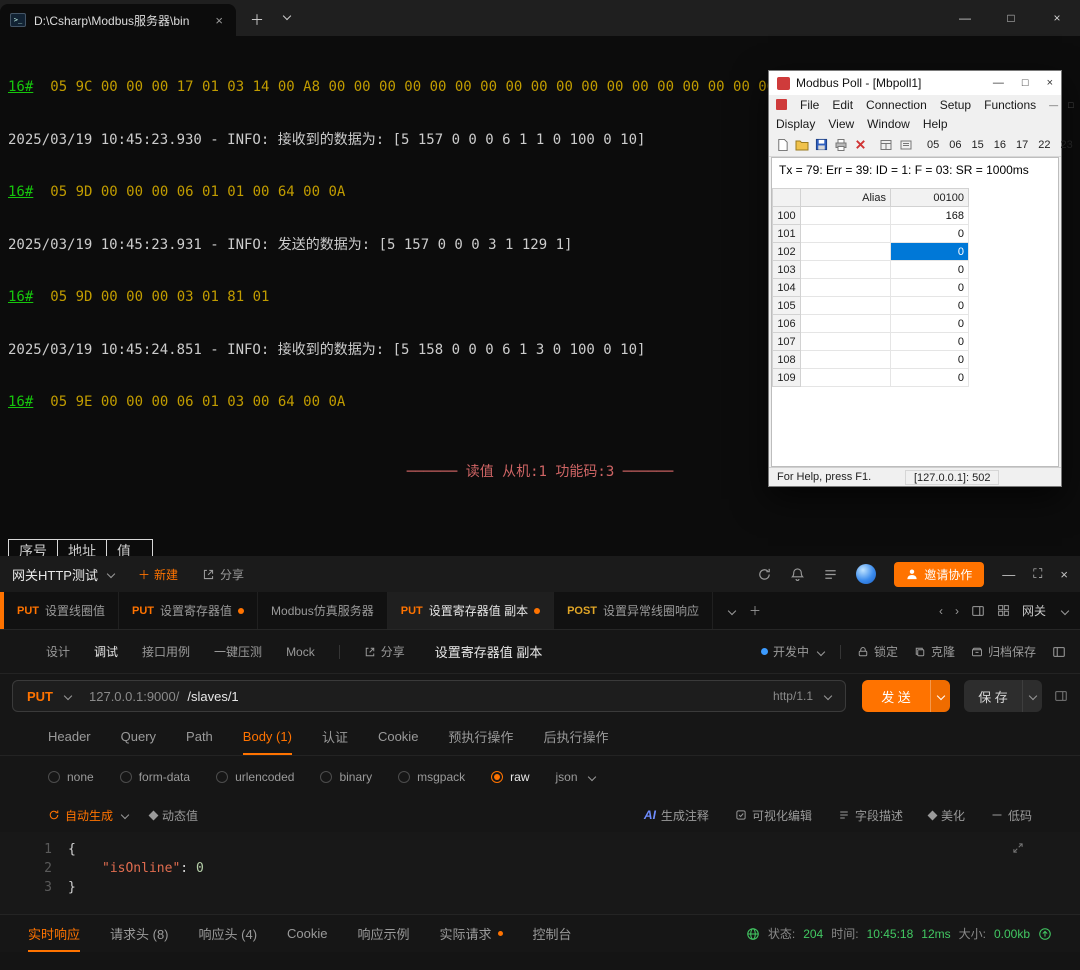 The height and width of the screenshot is (970, 1080). Describe the element at coordinates (335, 736) in the screenshot. I see `tab-auth: 认证` at that location.